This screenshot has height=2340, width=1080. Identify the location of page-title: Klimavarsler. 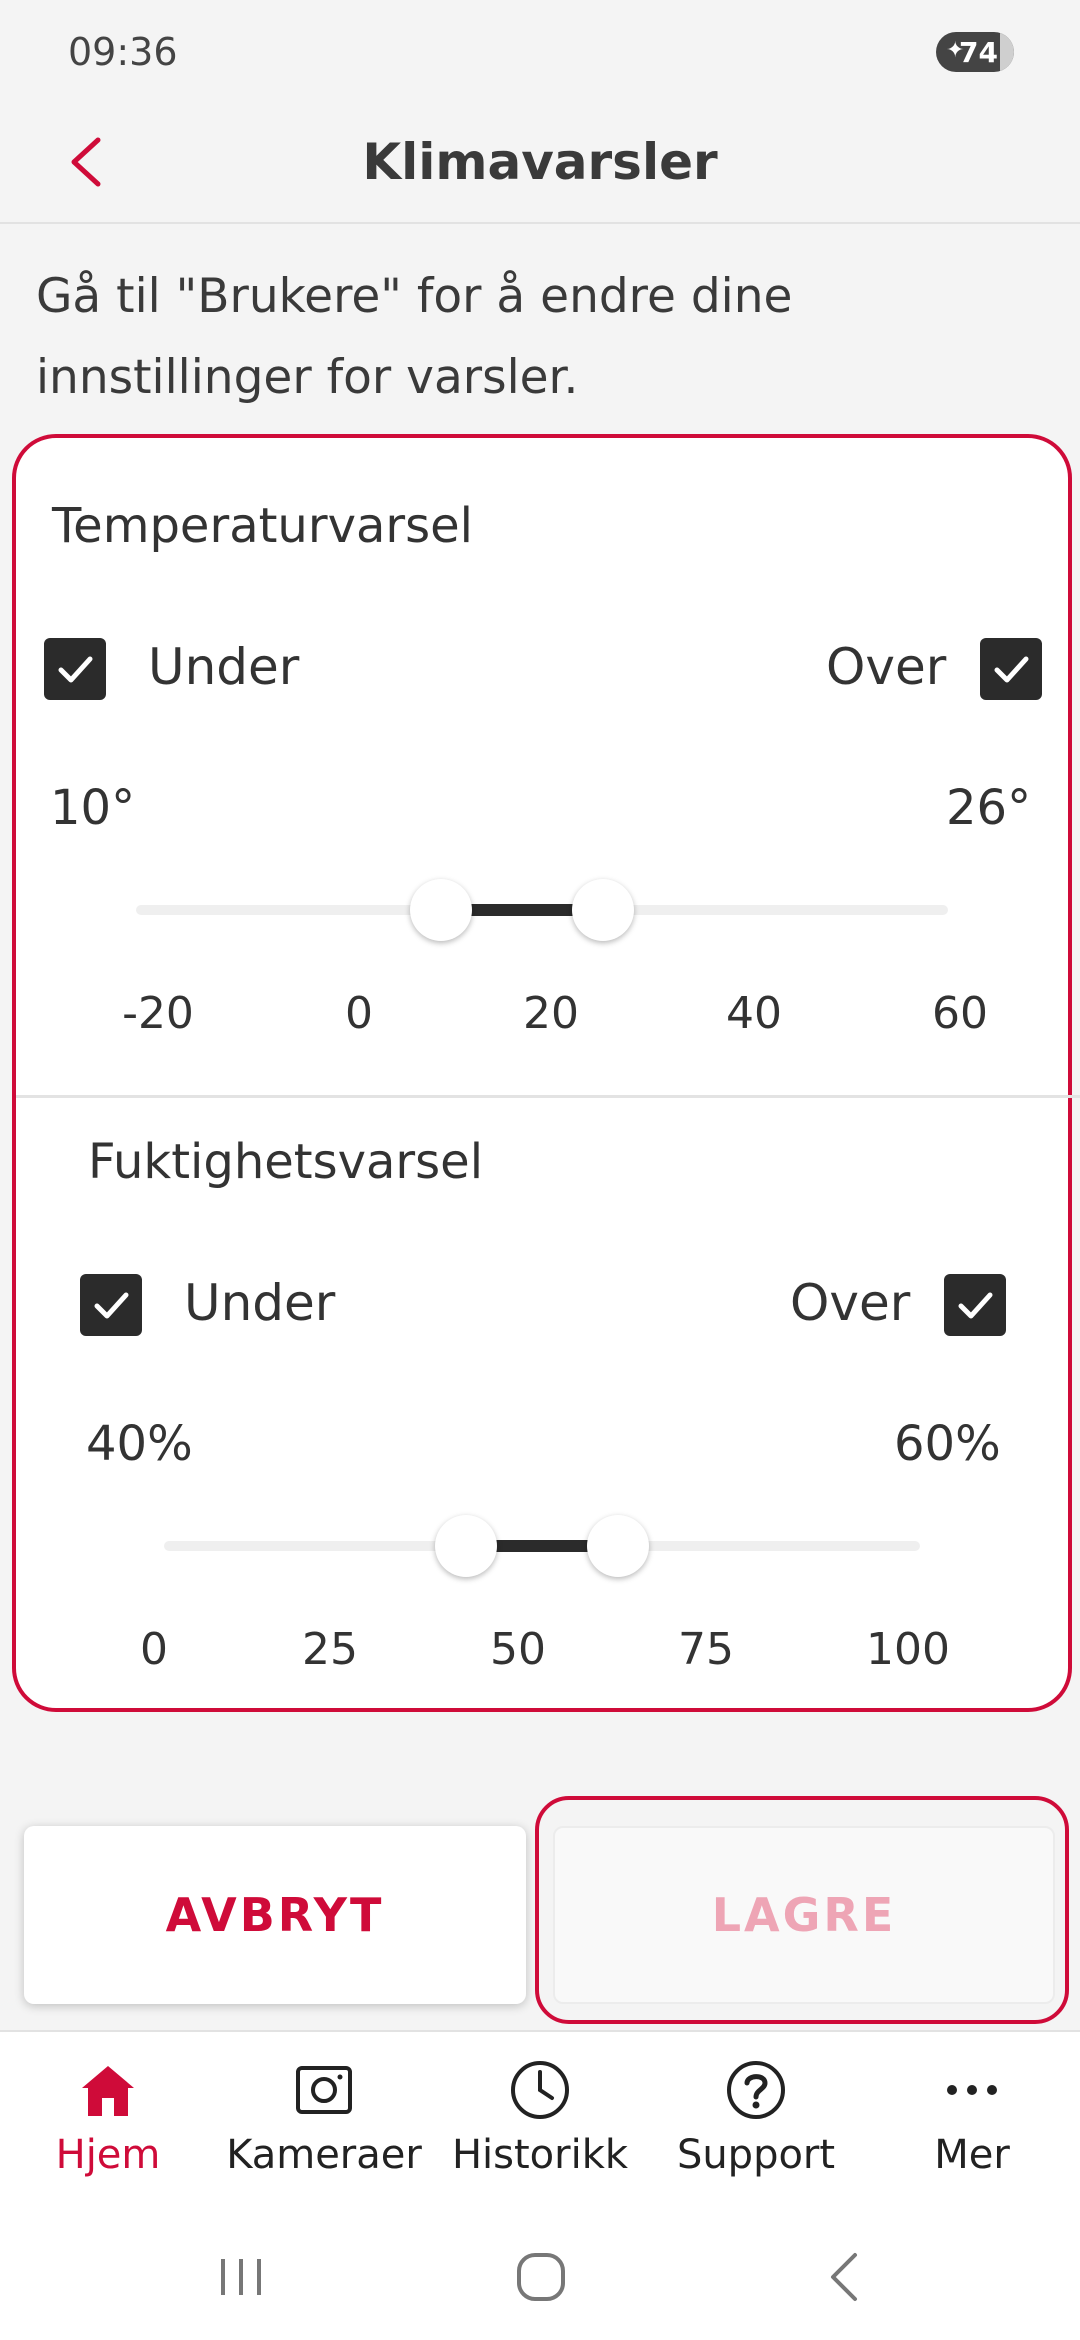
(540, 162).